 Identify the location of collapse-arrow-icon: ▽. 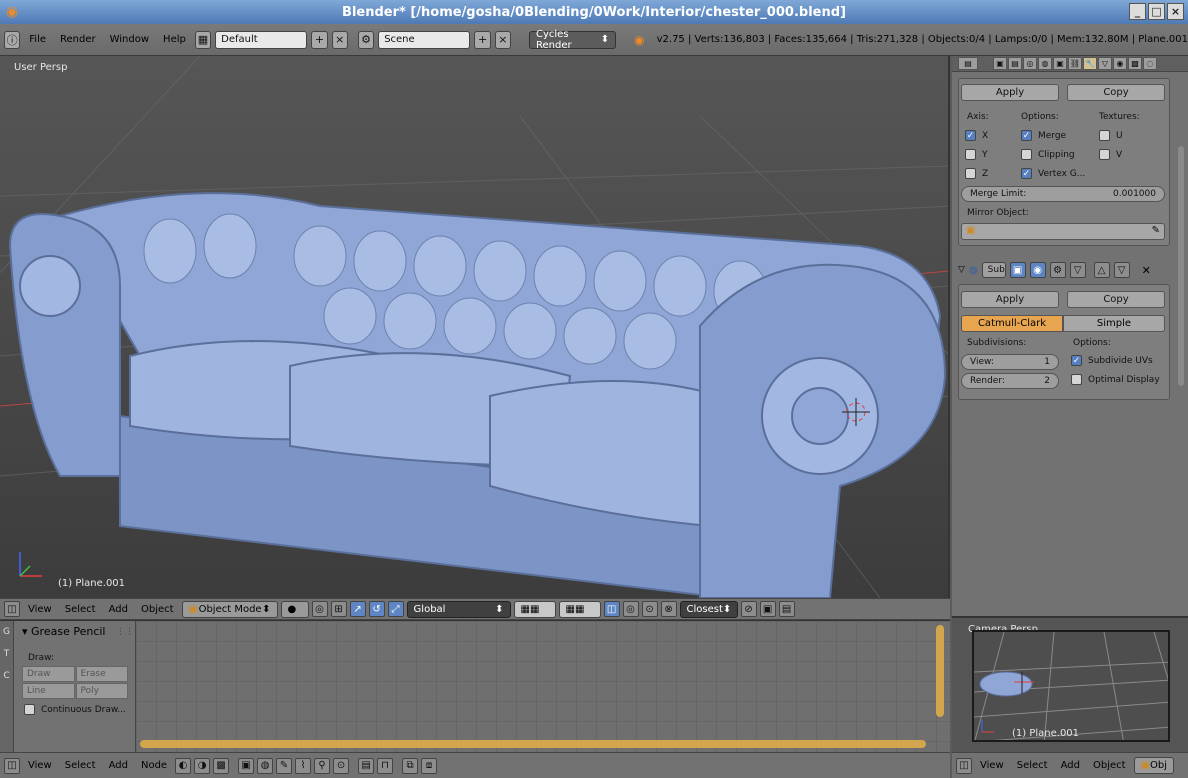
(961, 270).